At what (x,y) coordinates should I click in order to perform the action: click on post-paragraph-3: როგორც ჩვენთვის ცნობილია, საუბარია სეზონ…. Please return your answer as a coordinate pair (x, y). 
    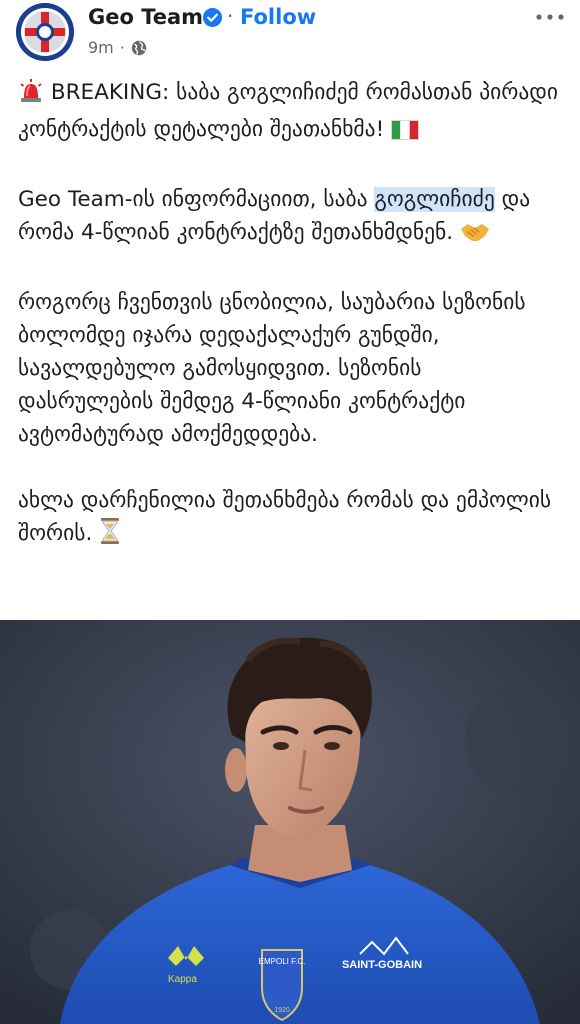
    Looking at the image, I should click on (272, 368).